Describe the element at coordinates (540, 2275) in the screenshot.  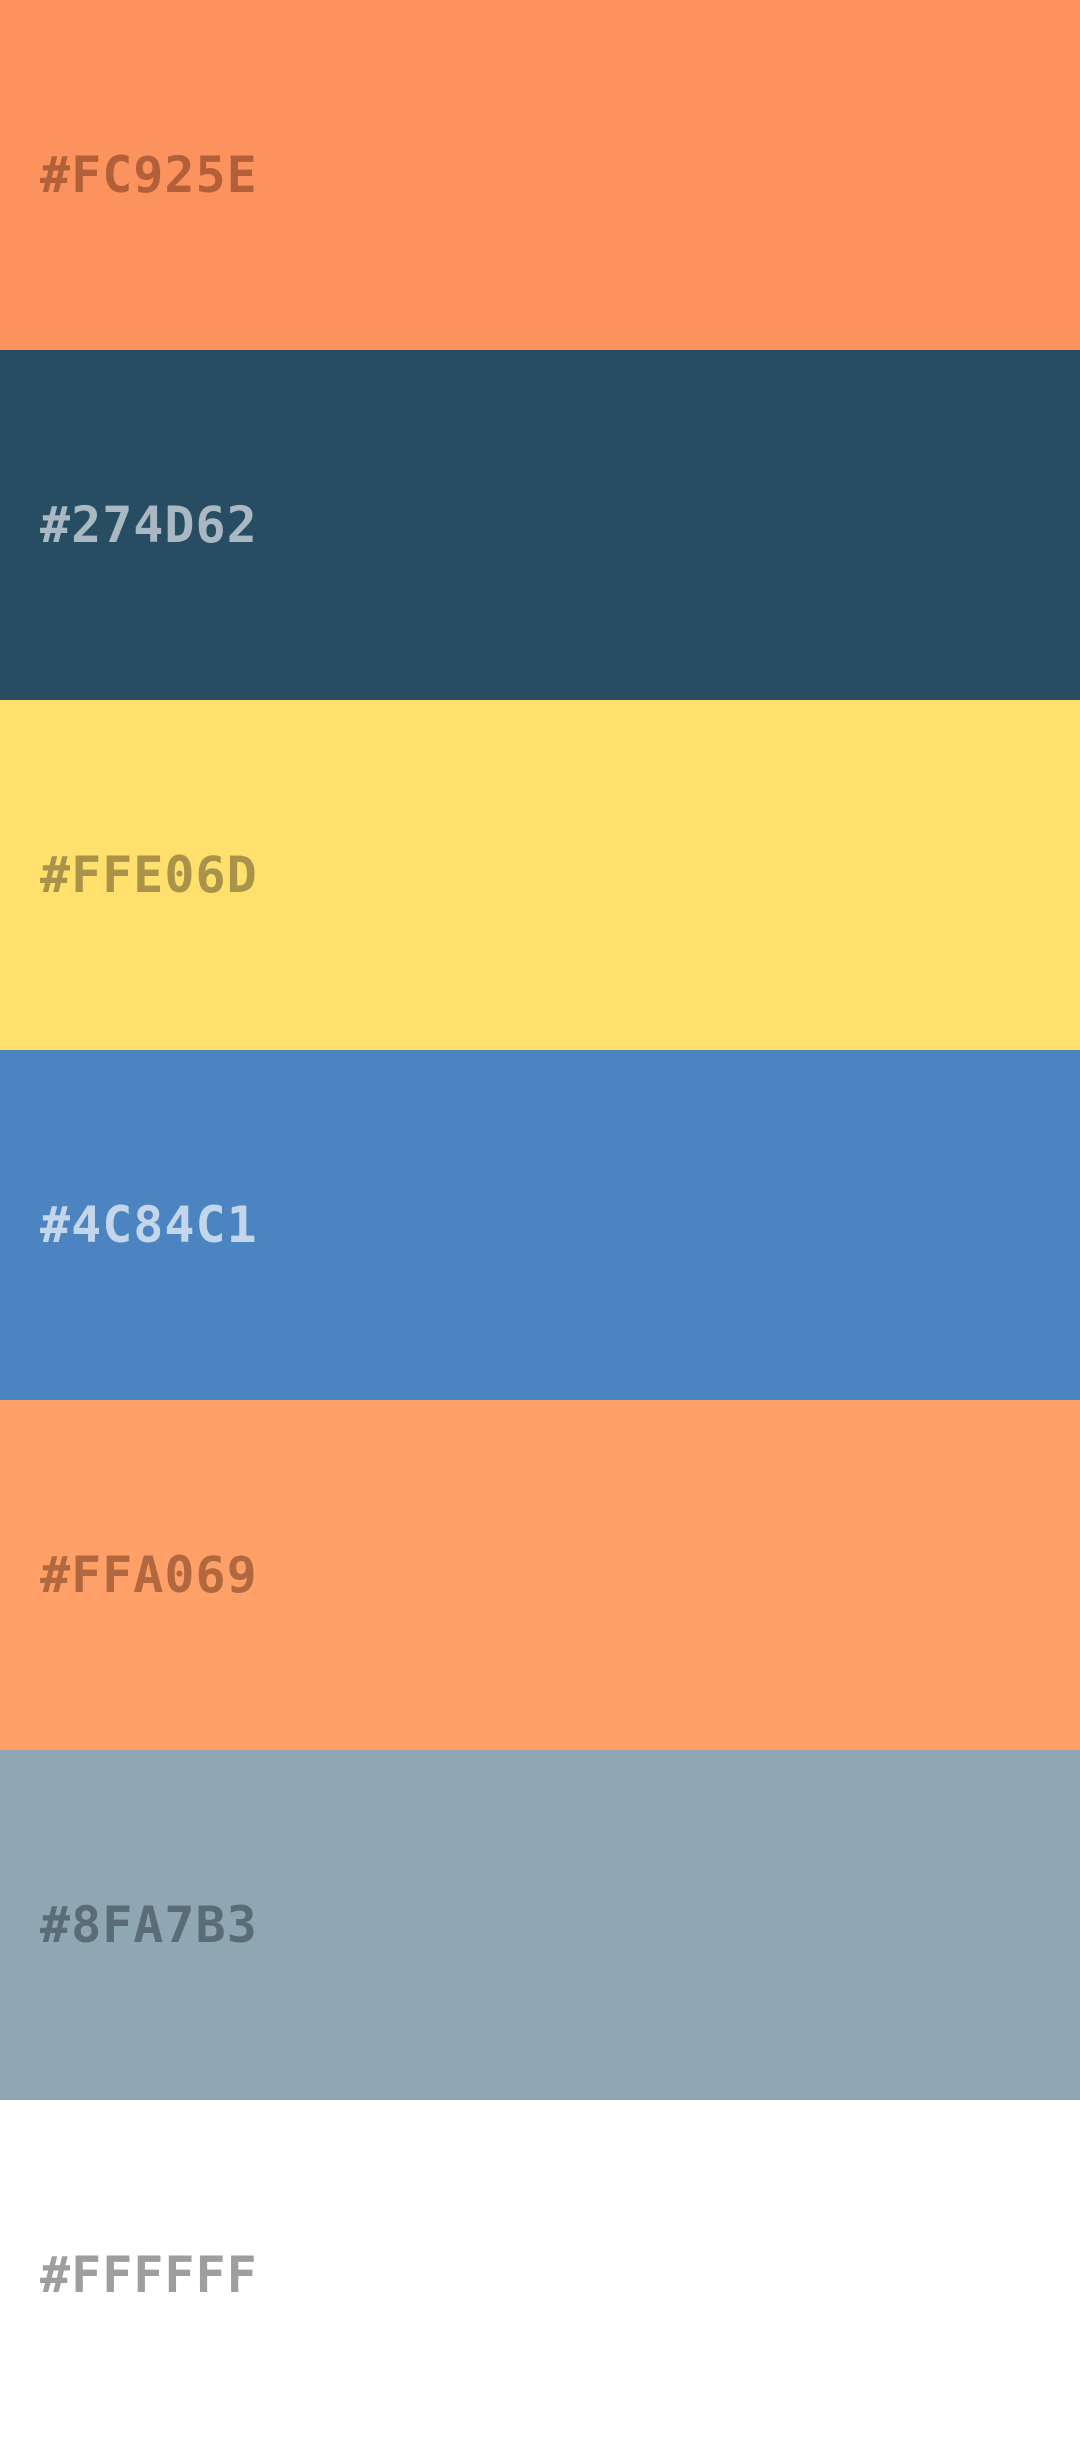
I see `color-swatch-7: #FFFFFF` at that location.